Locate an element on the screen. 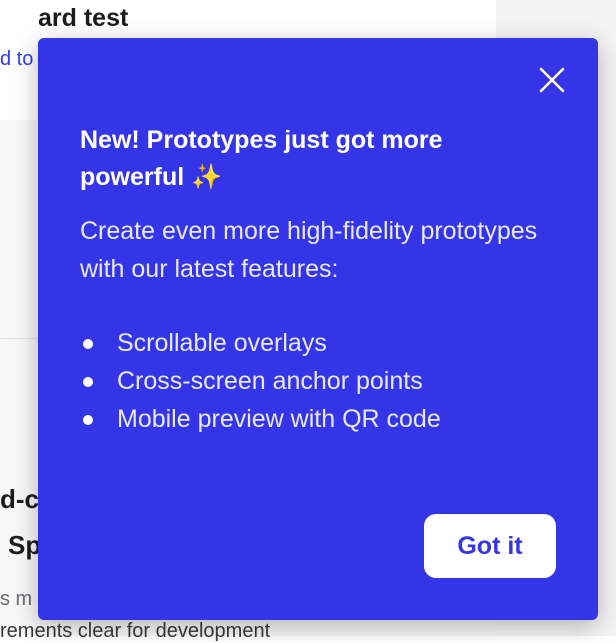 The width and height of the screenshot is (616, 643). close-button is located at coordinates (552, 80).